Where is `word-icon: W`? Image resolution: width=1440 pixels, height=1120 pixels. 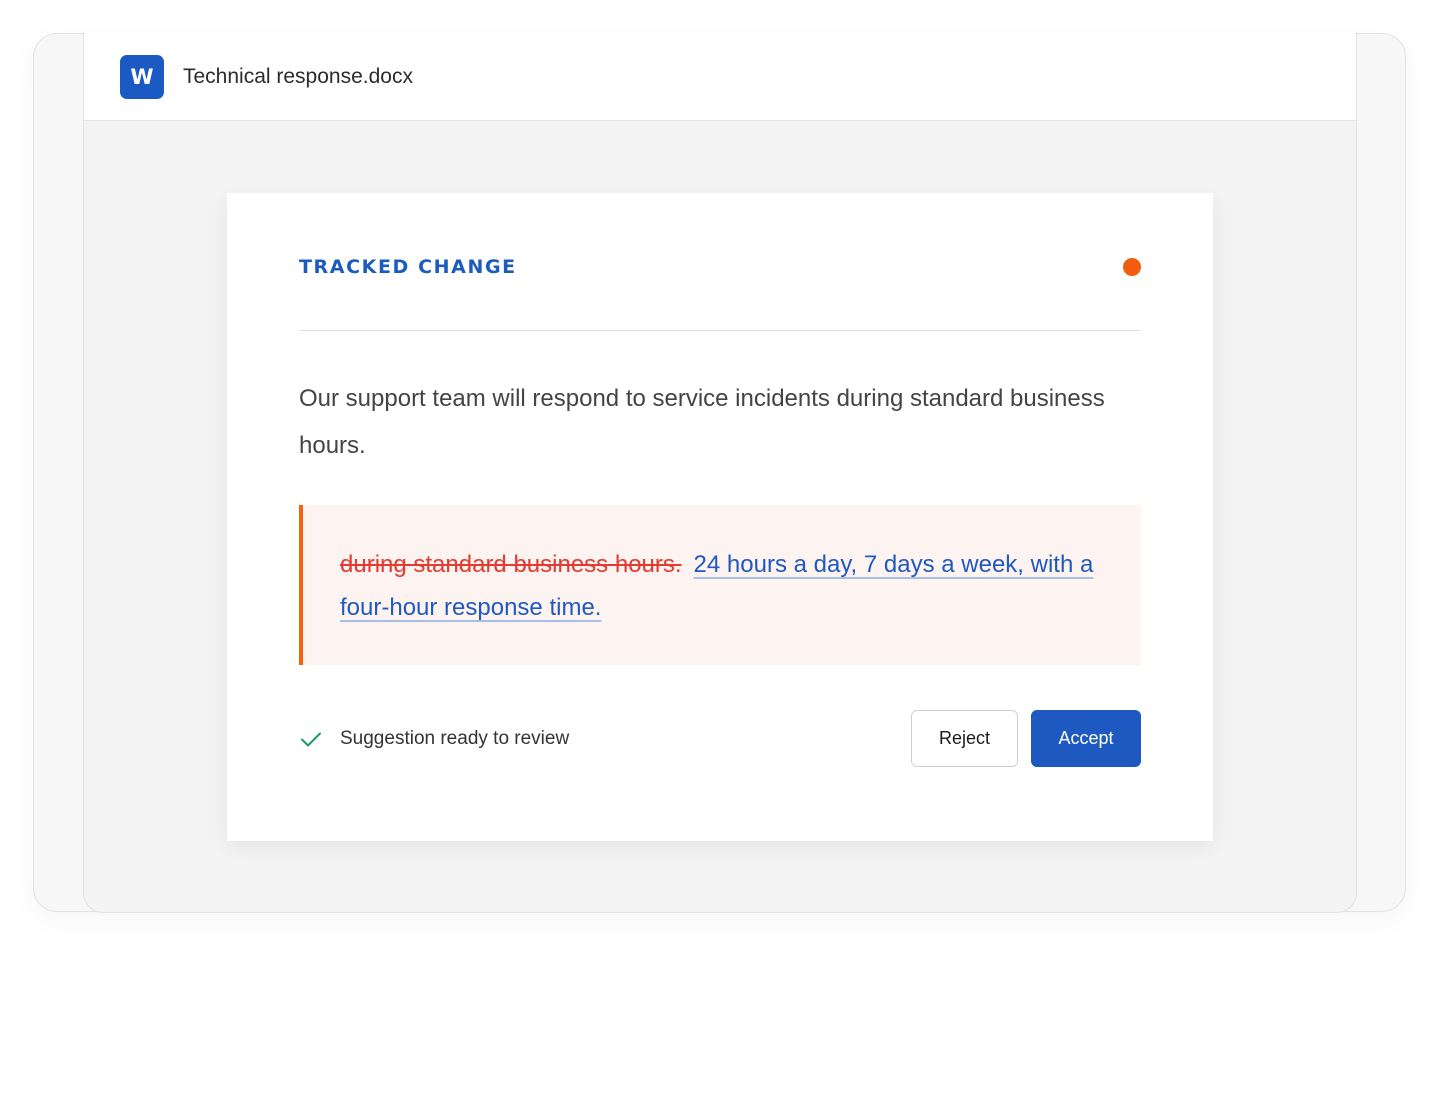
word-icon: W is located at coordinates (142, 76).